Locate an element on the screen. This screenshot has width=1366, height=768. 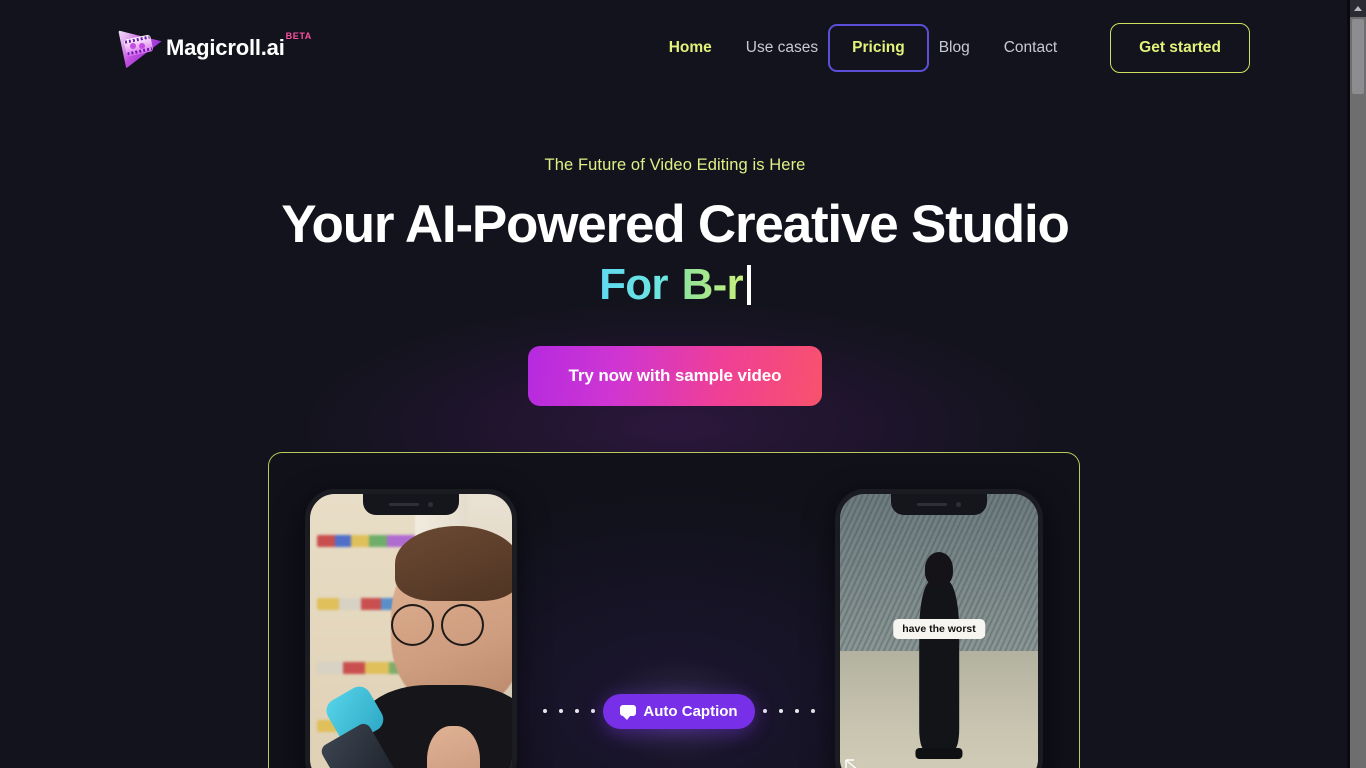
chevron-up-icon is located at coordinates (1358, 8).